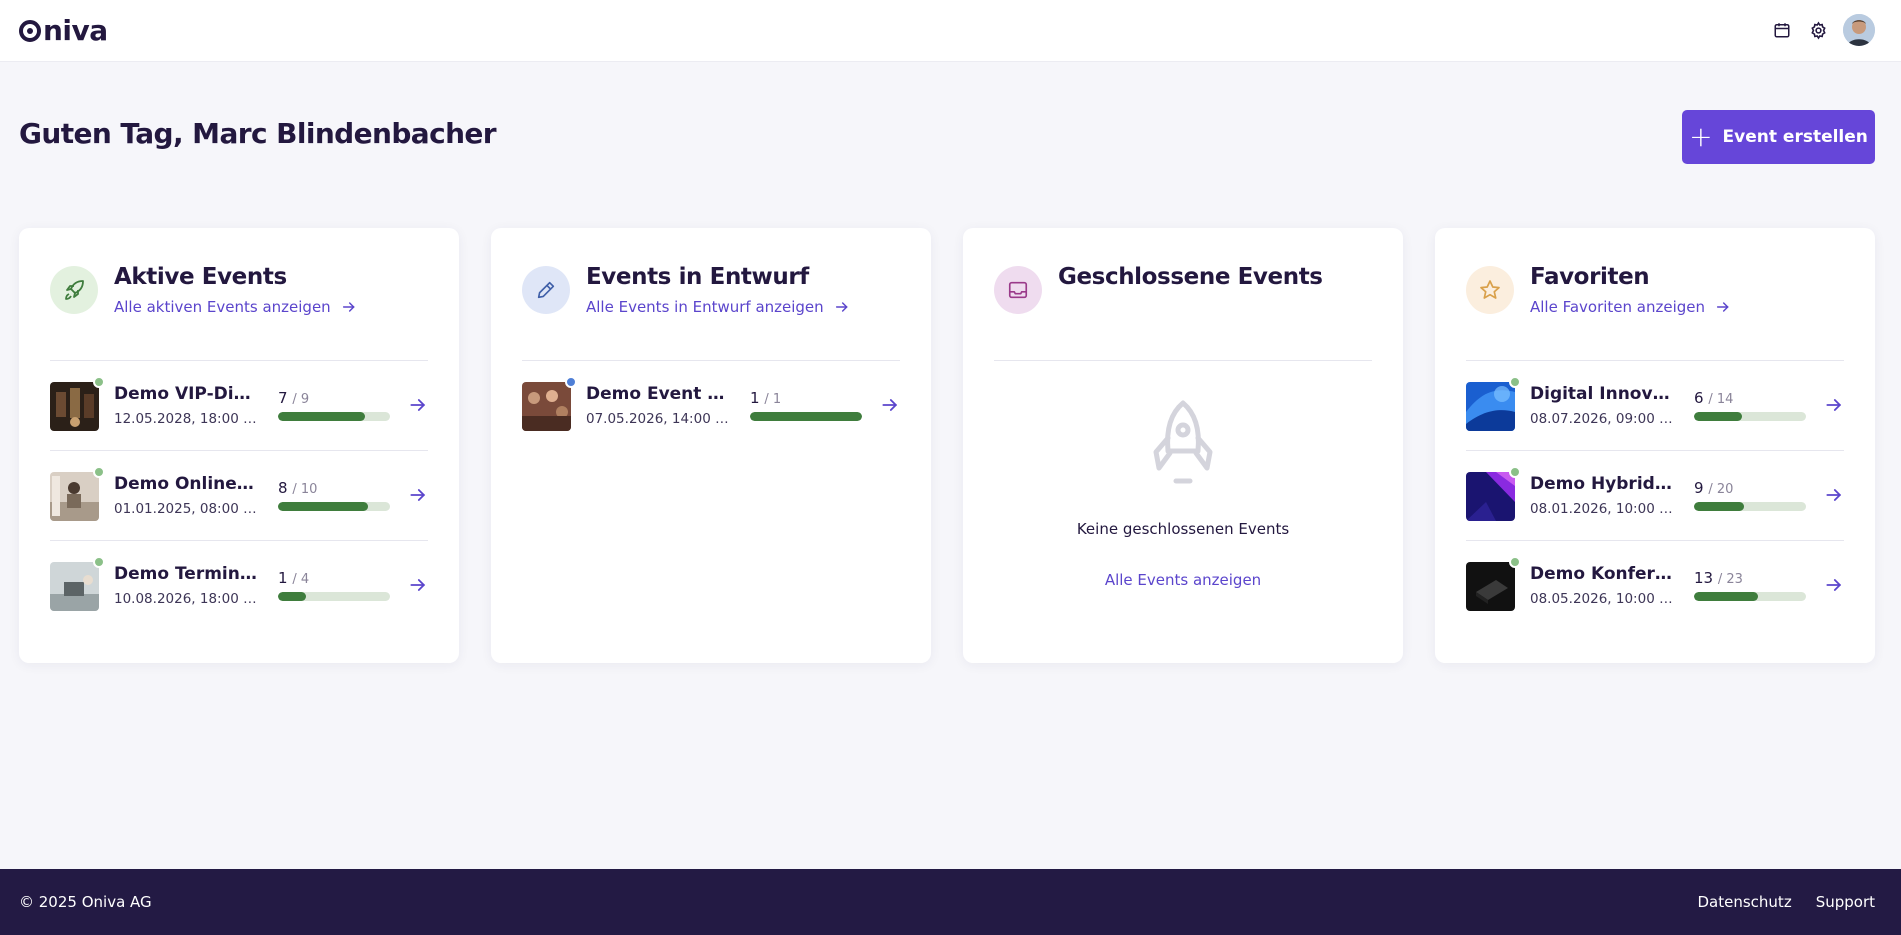  What do you see at coordinates (1618, 307) in the screenshot?
I see `link-label: Alle Favoriten anzeigen` at bounding box center [1618, 307].